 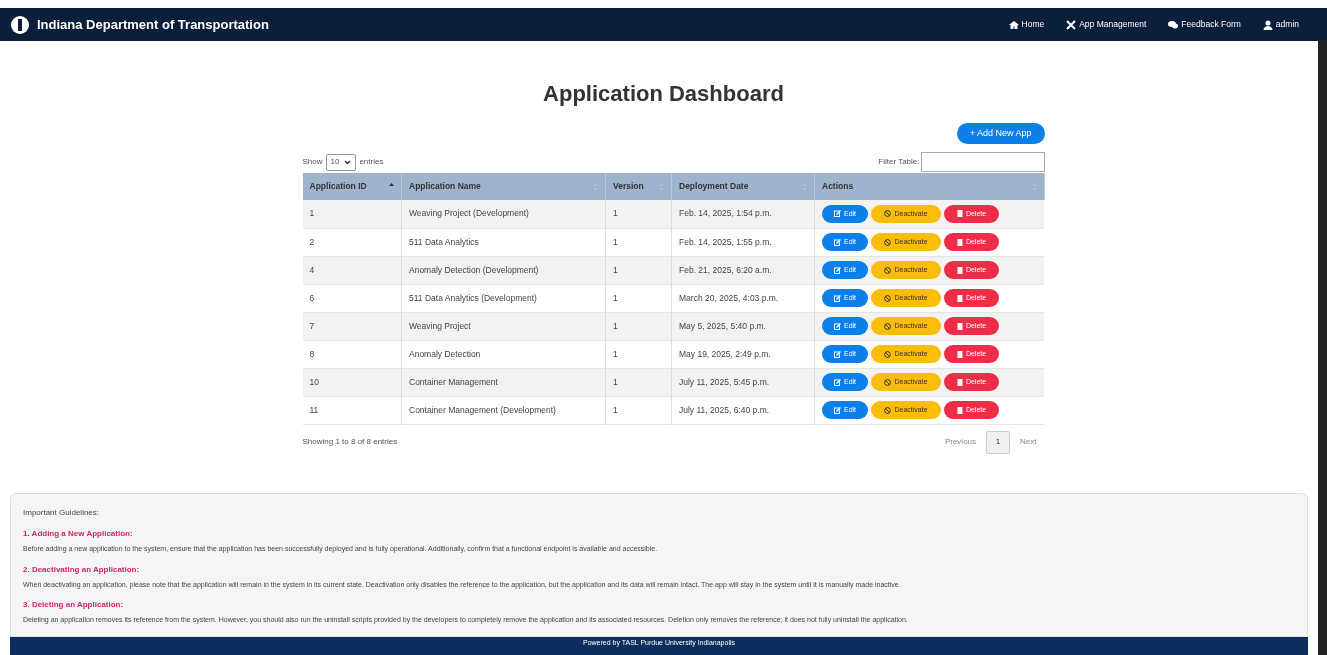 I want to click on section-heading: 3. Deleting an Application:, so click(x=74, y=605).